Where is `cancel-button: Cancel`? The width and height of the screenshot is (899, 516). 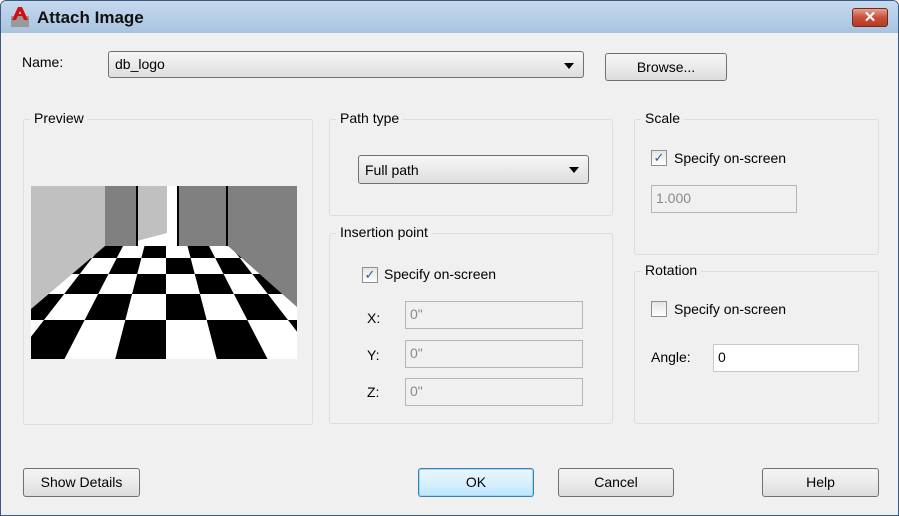
cancel-button: Cancel is located at coordinates (616, 482).